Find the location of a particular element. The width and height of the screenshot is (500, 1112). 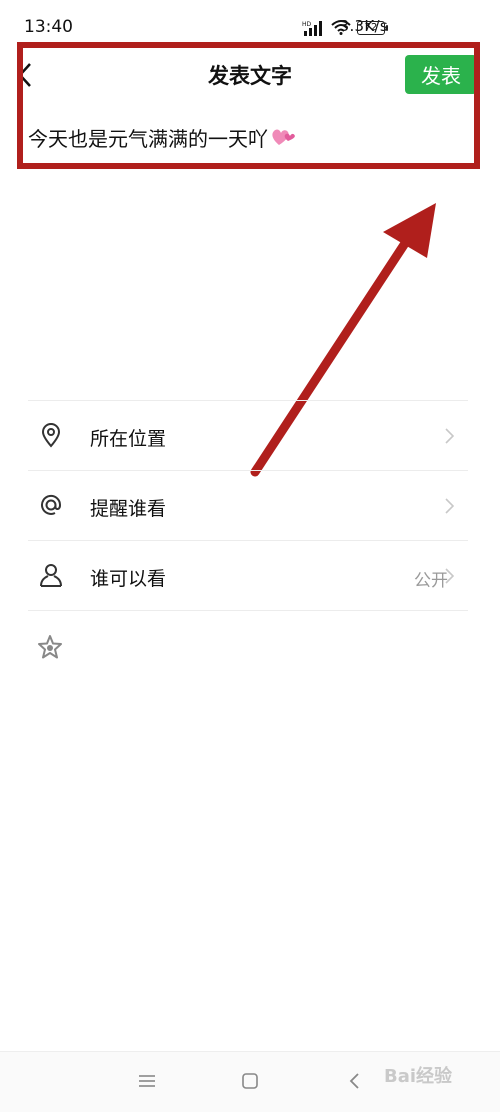

menu-icon is located at coordinates (147, 1081).